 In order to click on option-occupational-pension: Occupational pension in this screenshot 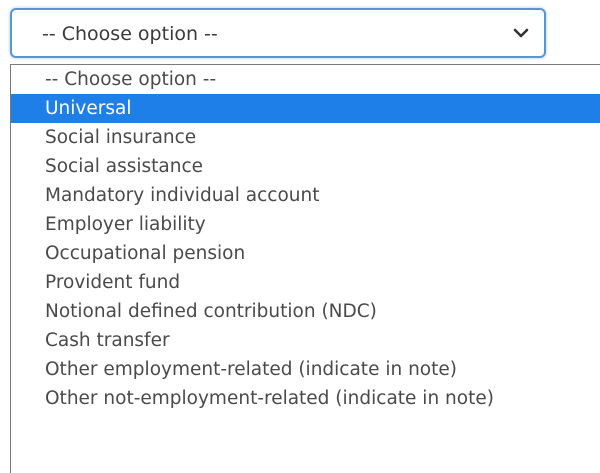, I will do `click(305, 253)`.